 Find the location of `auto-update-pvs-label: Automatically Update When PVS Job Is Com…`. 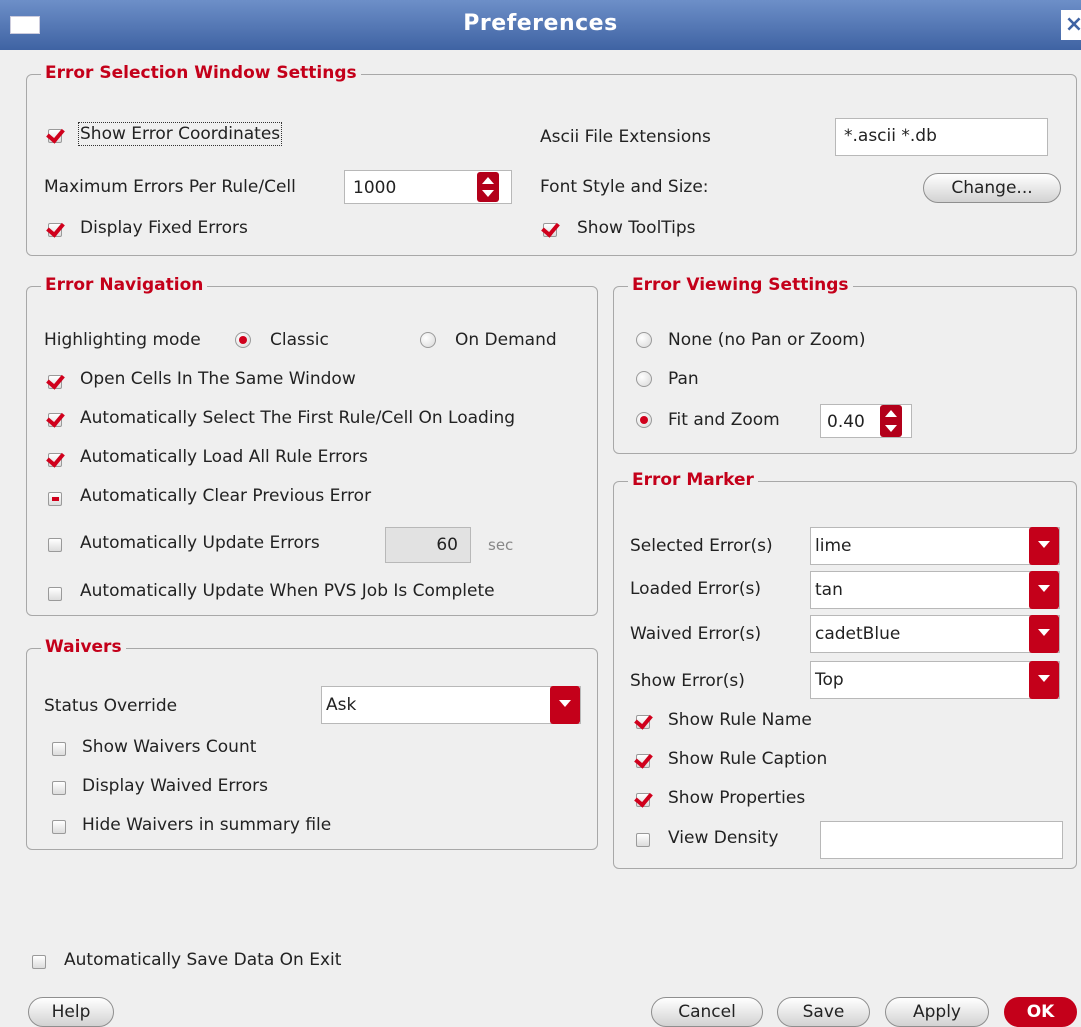

auto-update-pvs-label: Automatically Update When PVS Job Is Com… is located at coordinates (287, 591).